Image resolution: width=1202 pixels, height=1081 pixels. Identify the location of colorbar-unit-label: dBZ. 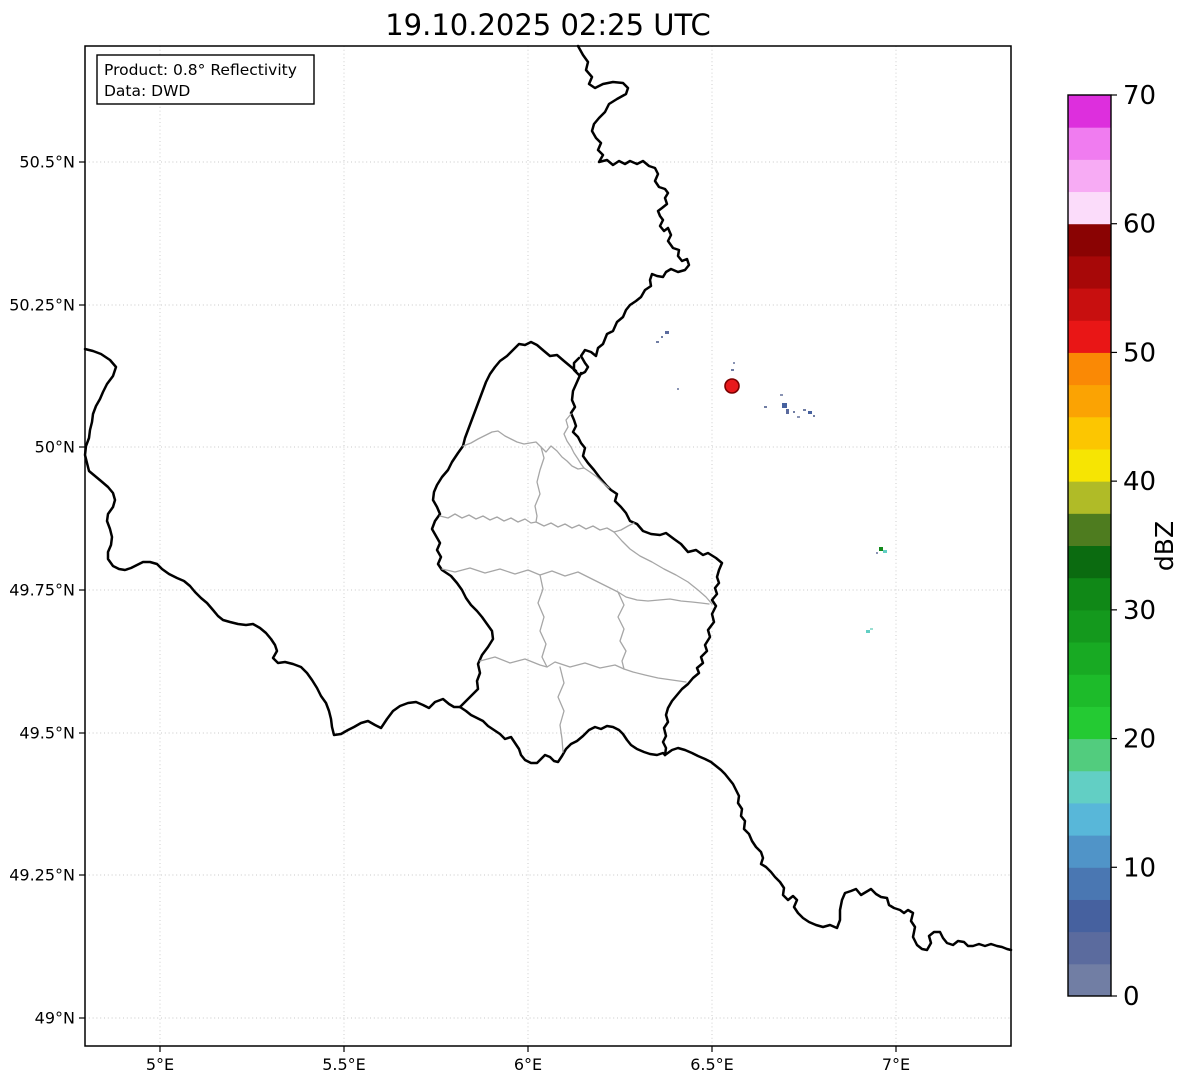
(1164, 546).